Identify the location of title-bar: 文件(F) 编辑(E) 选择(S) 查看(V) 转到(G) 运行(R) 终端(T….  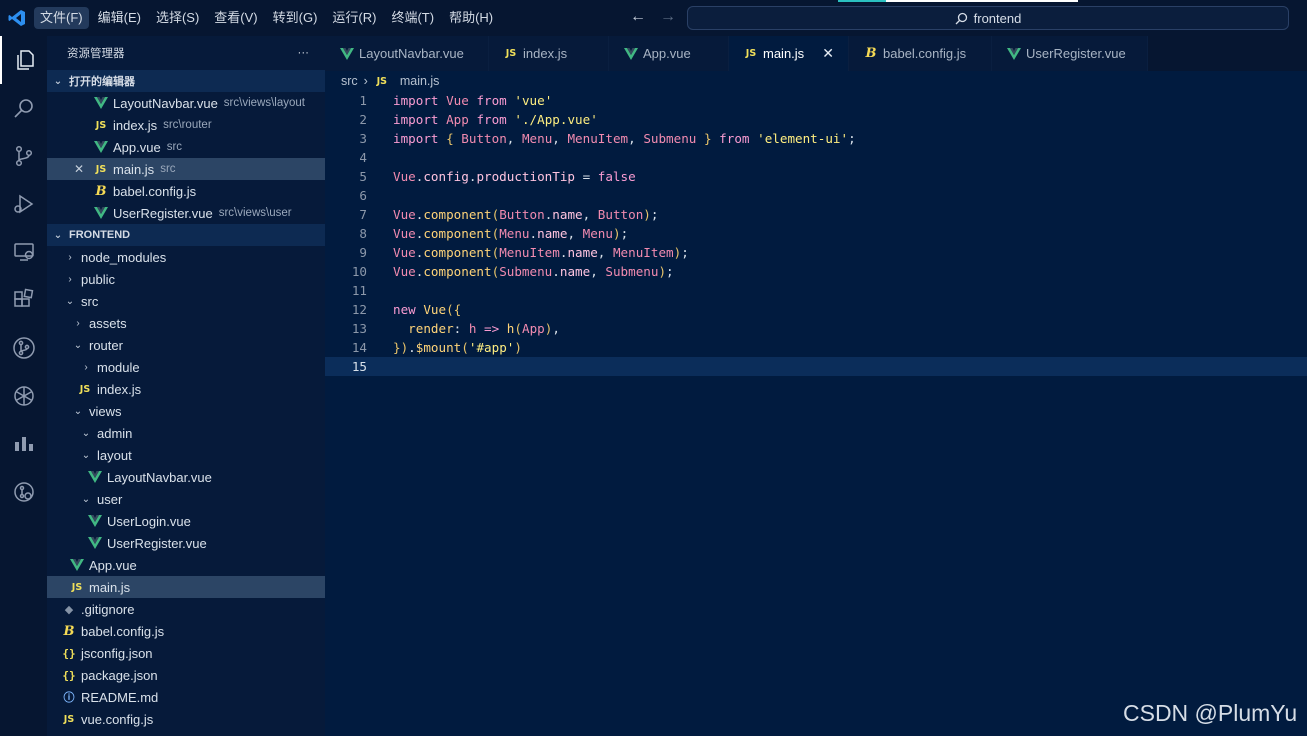
(653, 18).